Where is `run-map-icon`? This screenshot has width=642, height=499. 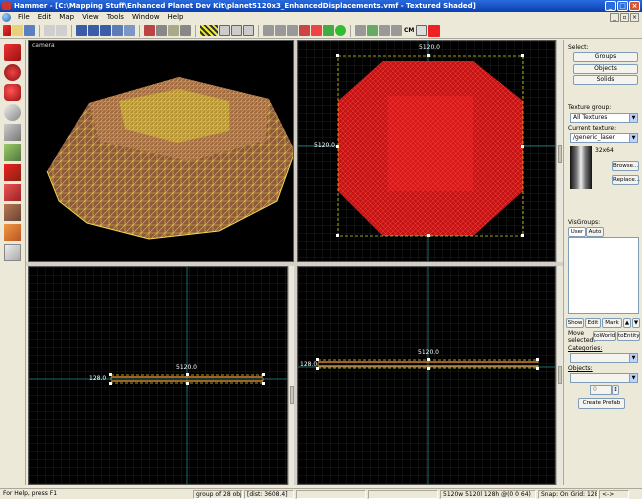
run-map-icon is located at coordinates (328, 30).